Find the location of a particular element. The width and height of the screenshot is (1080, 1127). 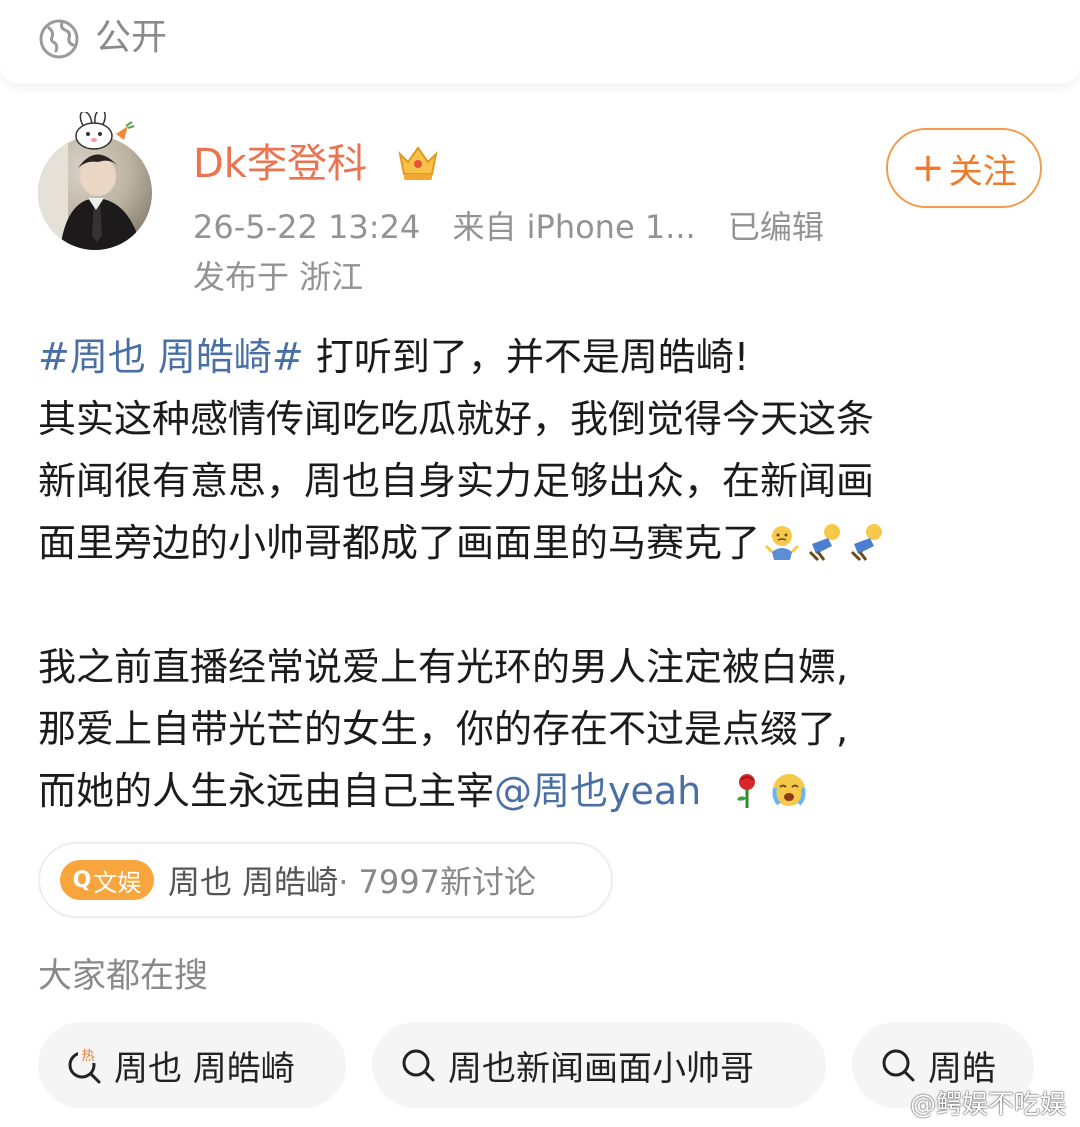

post-meta: 26-5-22 13:24 来自 iPhone 1... 已编辑 is located at coordinates (519, 227).